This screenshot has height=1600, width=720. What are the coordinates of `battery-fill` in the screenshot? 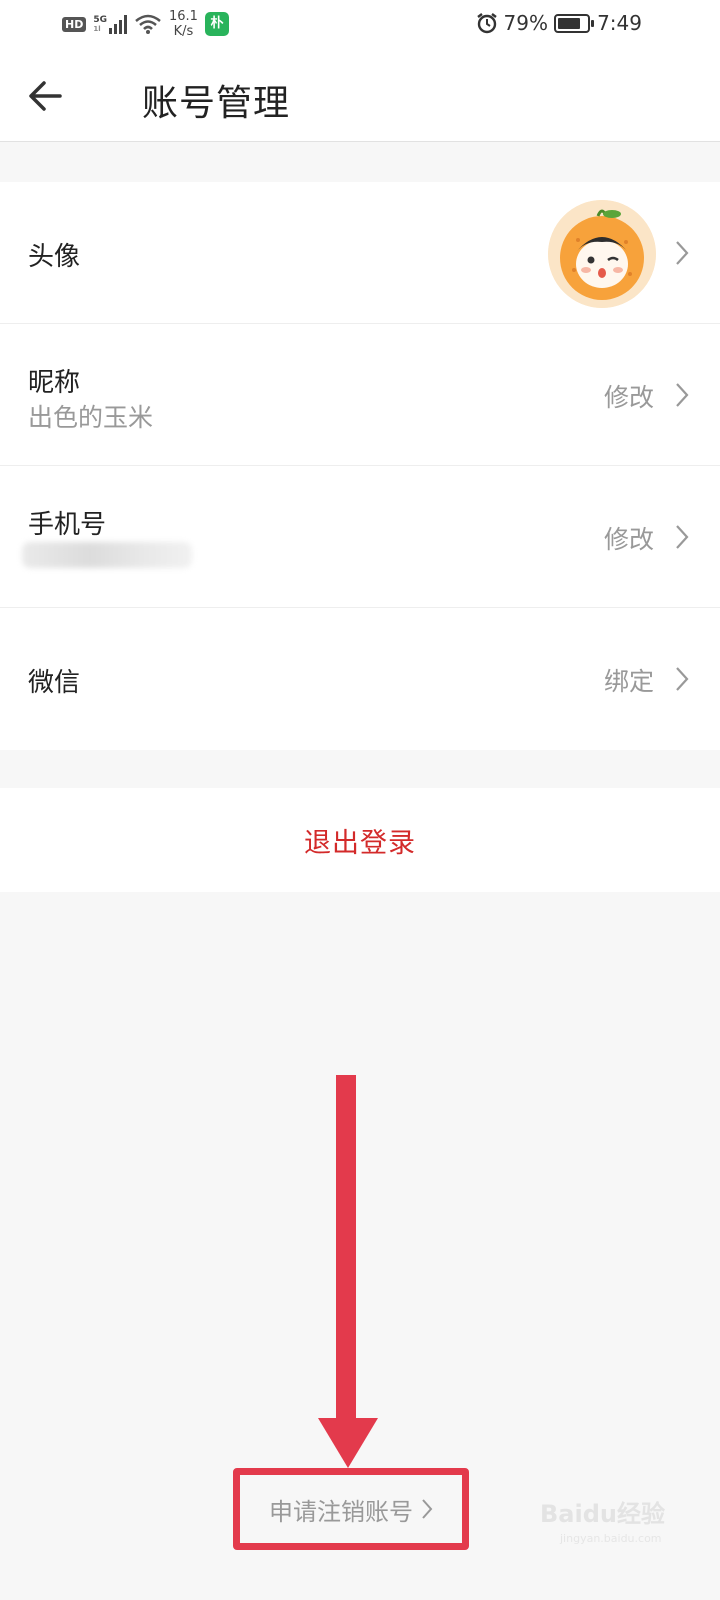 It's located at (569, 23).